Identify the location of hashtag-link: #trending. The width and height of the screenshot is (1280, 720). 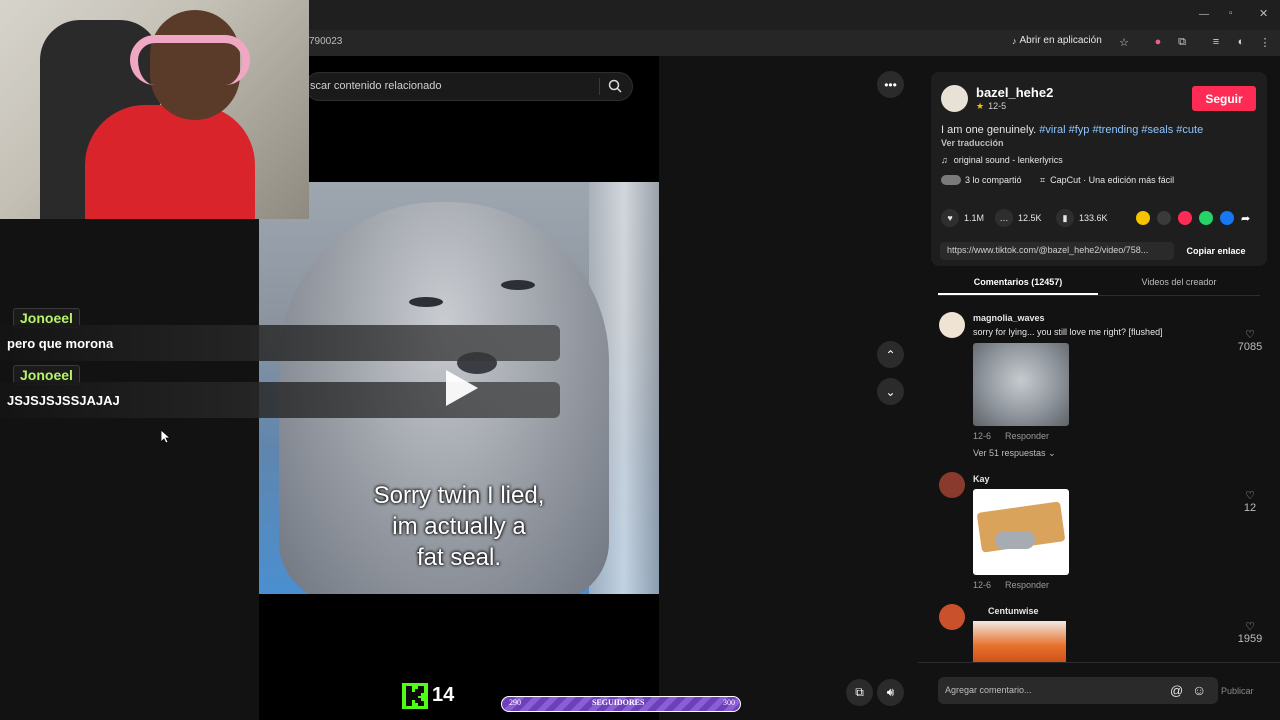
(1115, 130).